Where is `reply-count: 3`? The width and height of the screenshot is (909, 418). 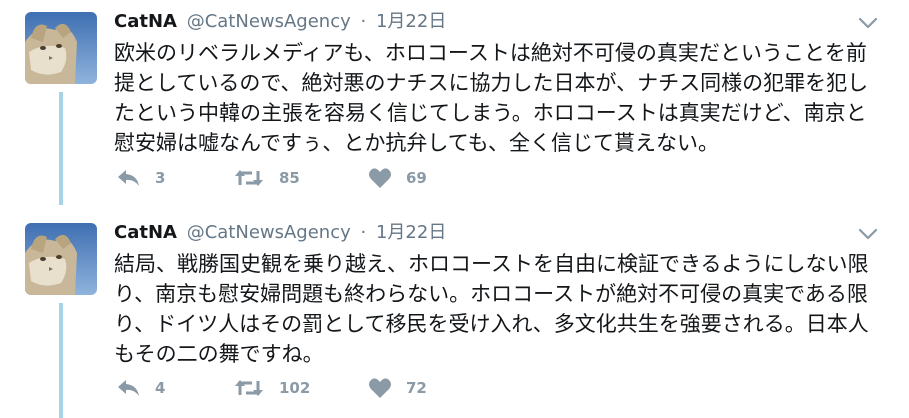
reply-count: 3 is located at coordinates (160, 178).